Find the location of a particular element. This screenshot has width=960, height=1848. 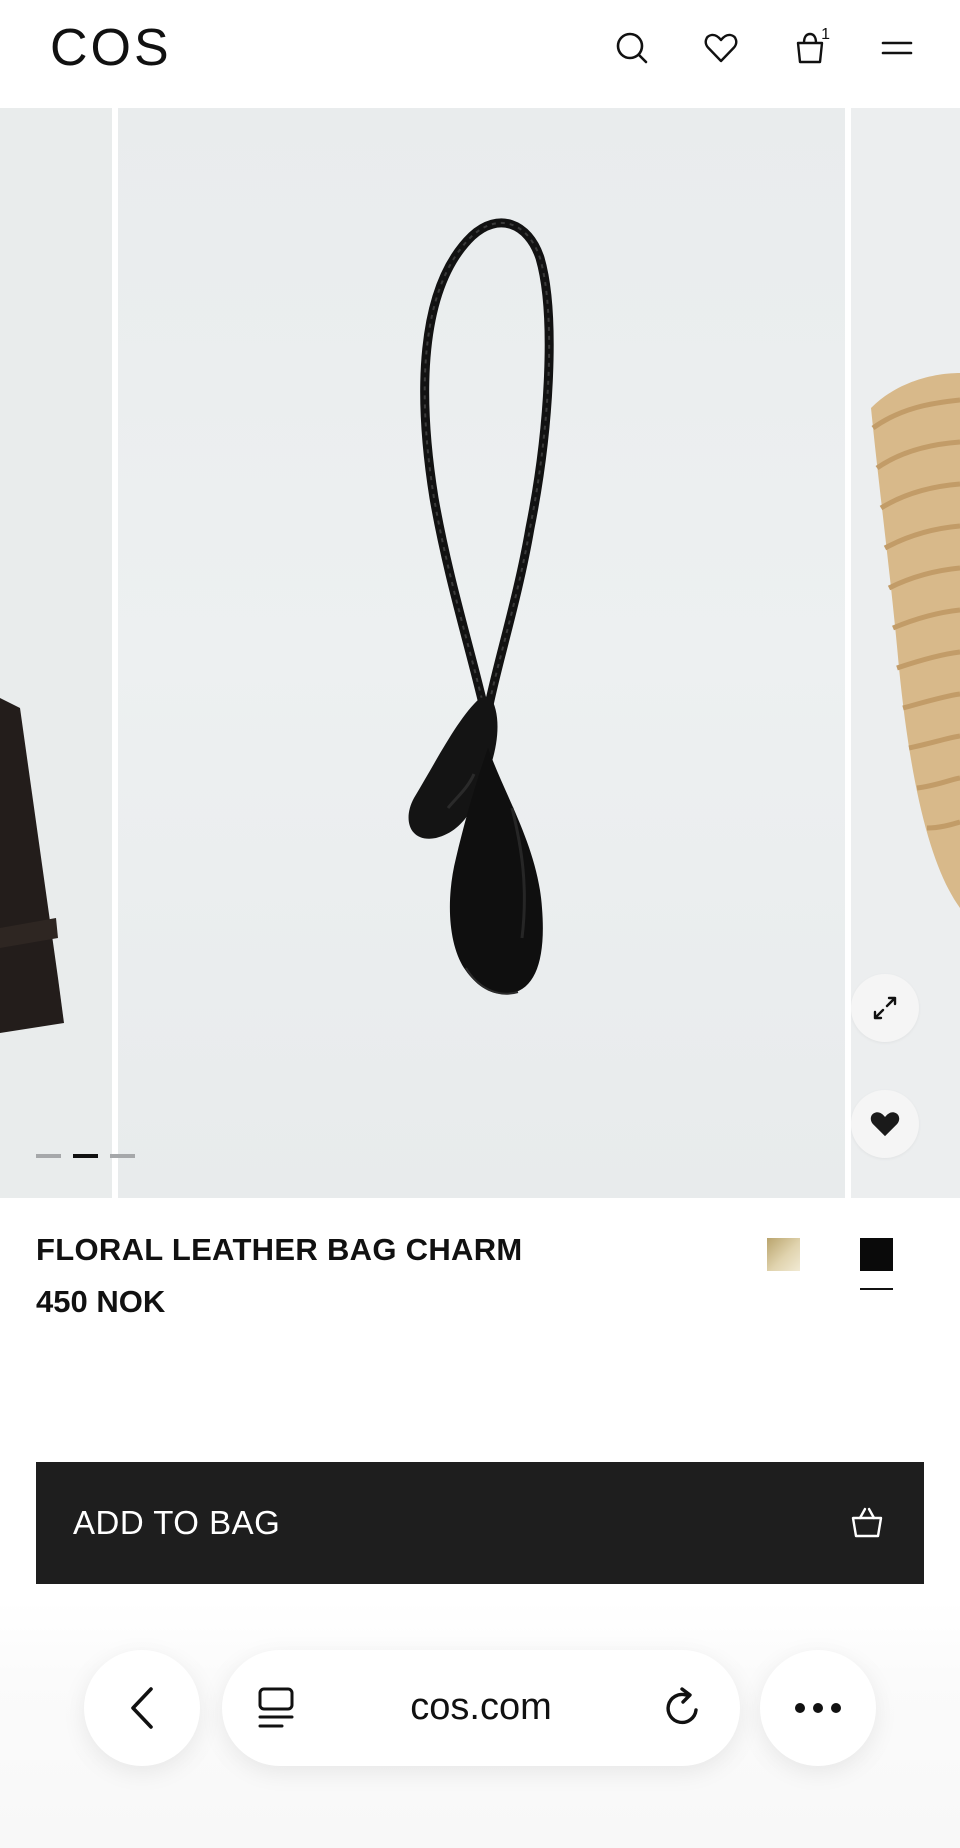

site-header: COS 1 is located at coordinates (480, 54).